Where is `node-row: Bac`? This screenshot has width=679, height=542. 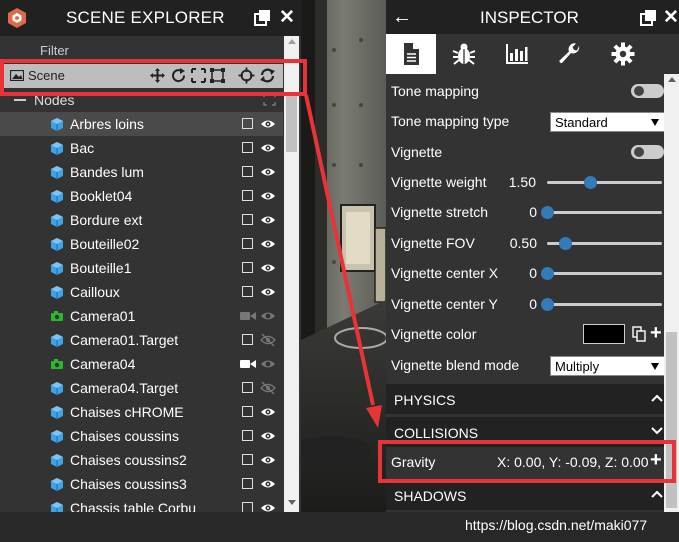 node-row: Bac is located at coordinates (141, 148).